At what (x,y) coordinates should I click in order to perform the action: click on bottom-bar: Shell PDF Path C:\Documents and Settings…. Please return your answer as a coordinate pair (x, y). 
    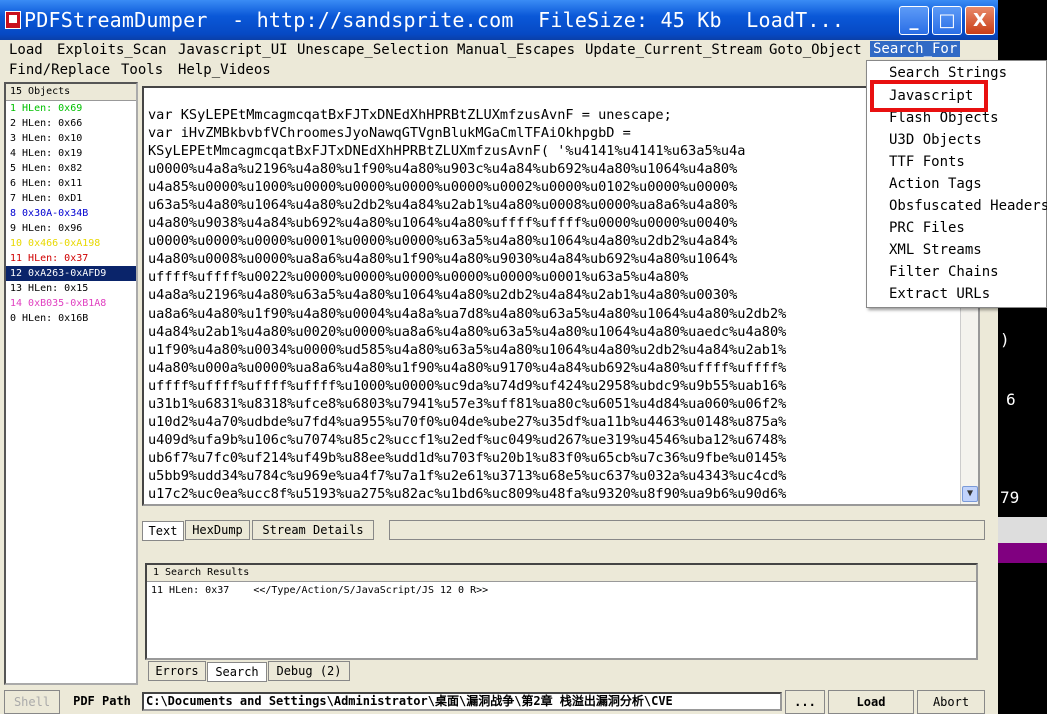
    Looking at the image, I should click on (499, 701).